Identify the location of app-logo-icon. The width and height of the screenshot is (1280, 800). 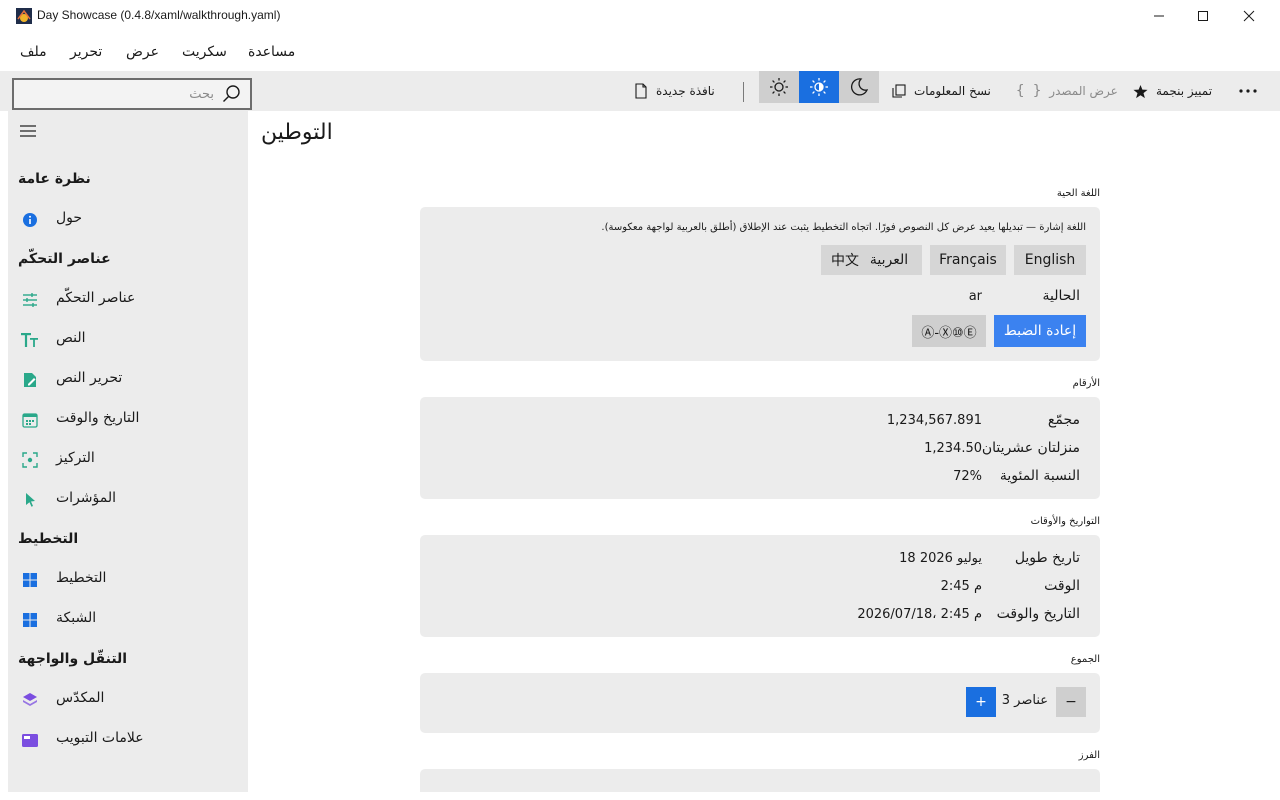
(24, 16).